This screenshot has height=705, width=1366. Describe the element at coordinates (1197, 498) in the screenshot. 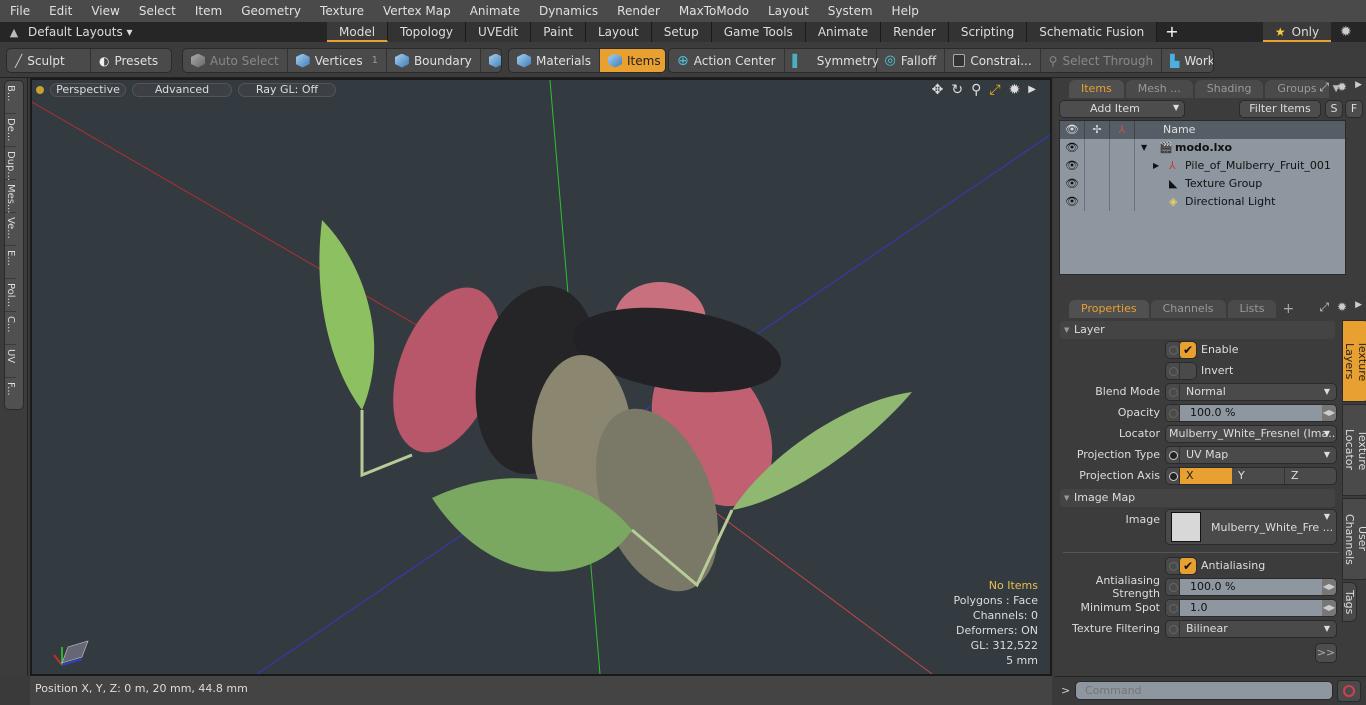

I see `image-map-section-header: Image Map` at that location.